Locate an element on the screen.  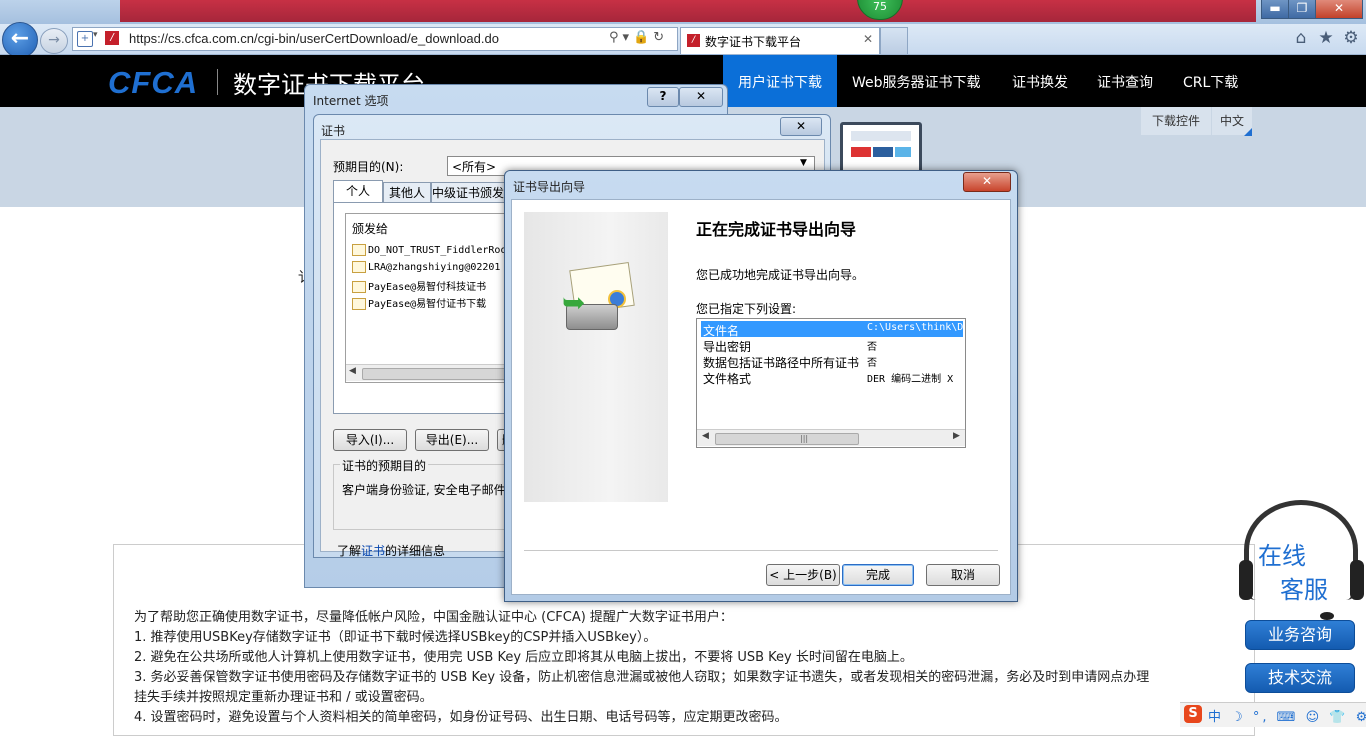
tab-title: 数字证书下载平台 is located at coordinates (753, 42).